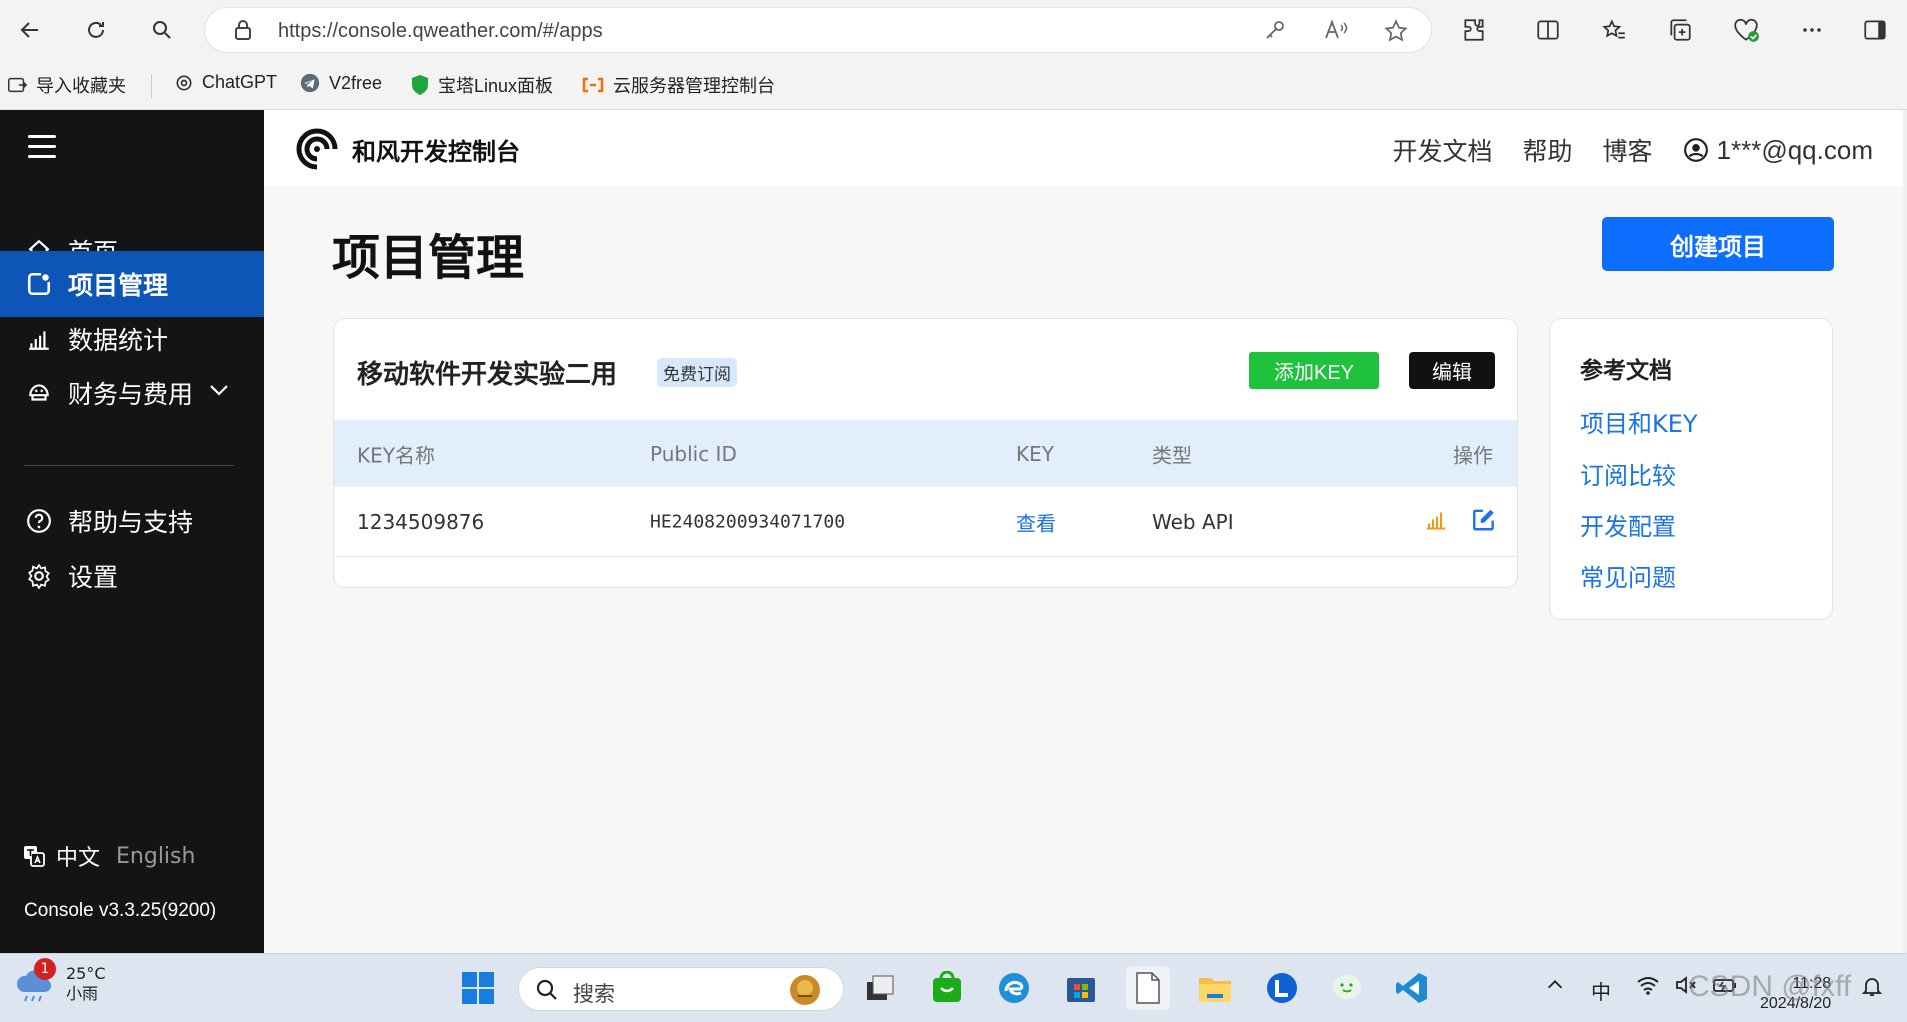 The width and height of the screenshot is (1907, 1022). What do you see at coordinates (1628, 150) in the screenshot?
I see `nav-link-blog: 博客` at bounding box center [1628, 150].